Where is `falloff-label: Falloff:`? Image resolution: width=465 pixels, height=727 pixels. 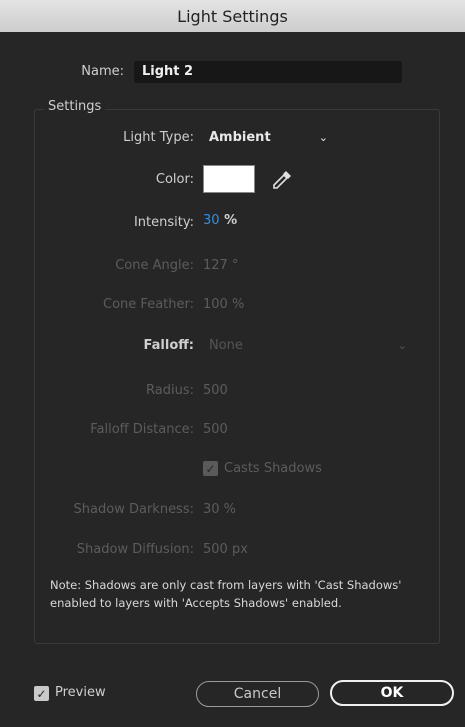 falloff-label: Falloff: is located at coordinates (168, 345).